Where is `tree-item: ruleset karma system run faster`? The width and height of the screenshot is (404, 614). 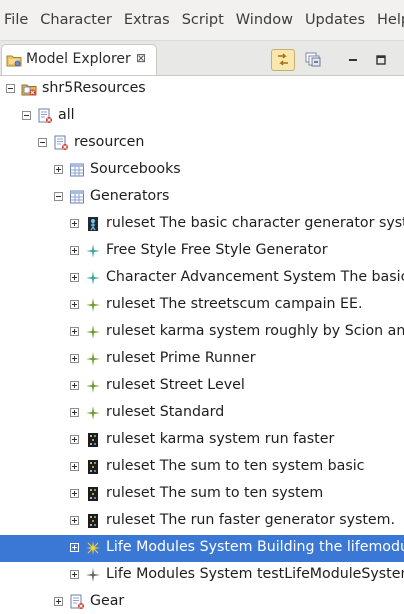
tree-item: ruleset karma system run faster is located at coordinates (202, 440).